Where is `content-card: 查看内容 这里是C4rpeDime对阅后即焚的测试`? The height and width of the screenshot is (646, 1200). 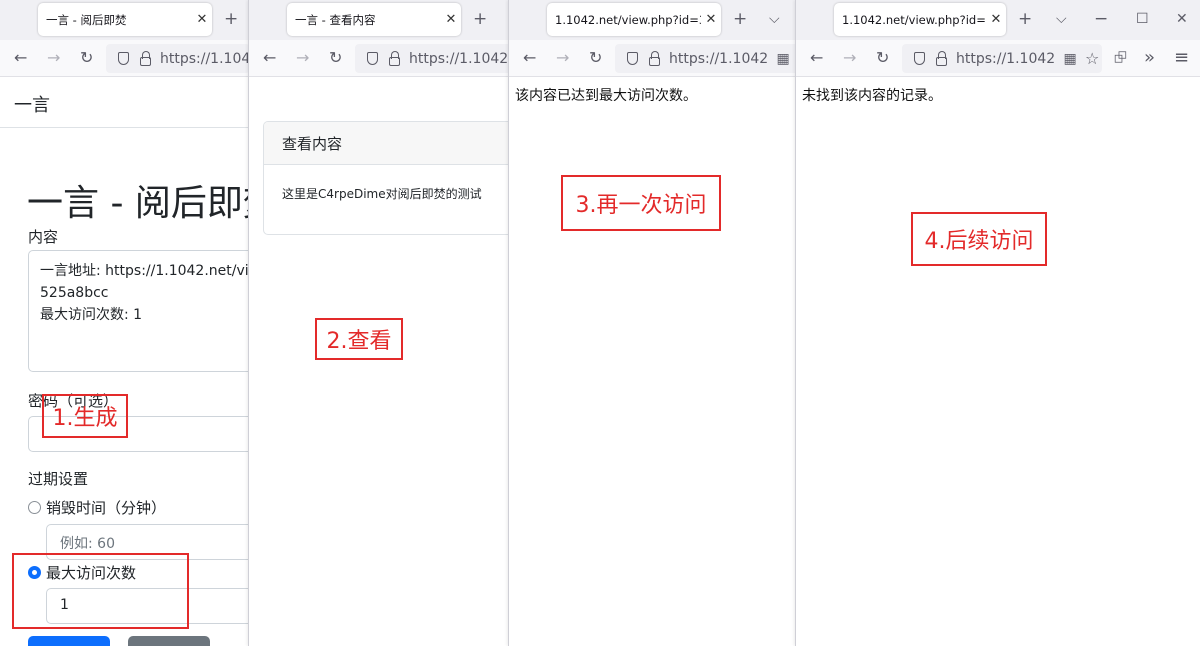
content-card: 查看内容 这里是C4rpeDime对阅后即焚的测试 is located at coordinates (386, 178).